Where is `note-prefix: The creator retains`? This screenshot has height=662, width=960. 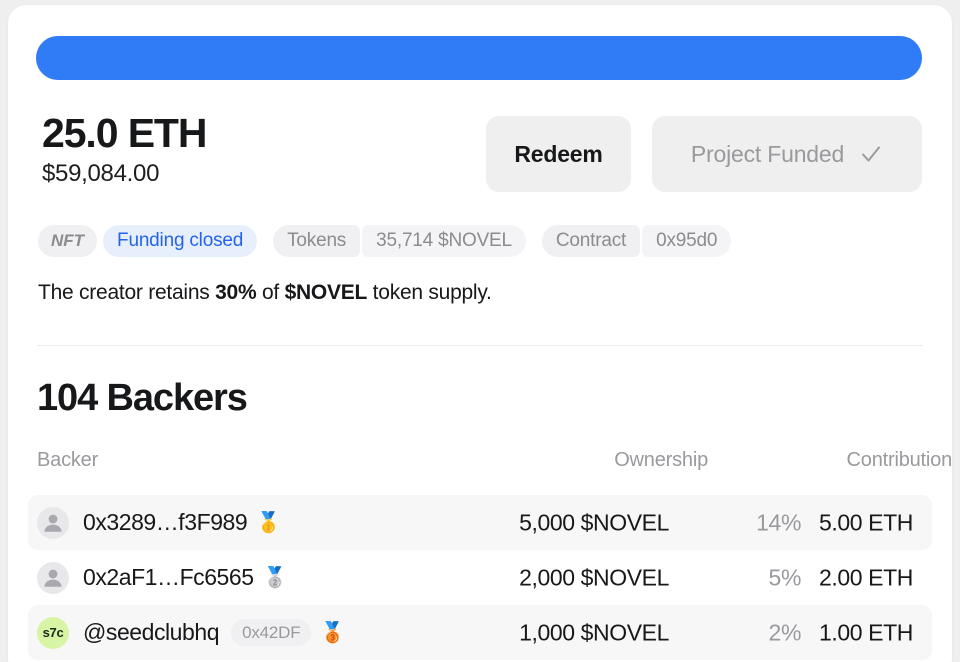 note-prefix: The creator retains is located at coordinates (127, 292).